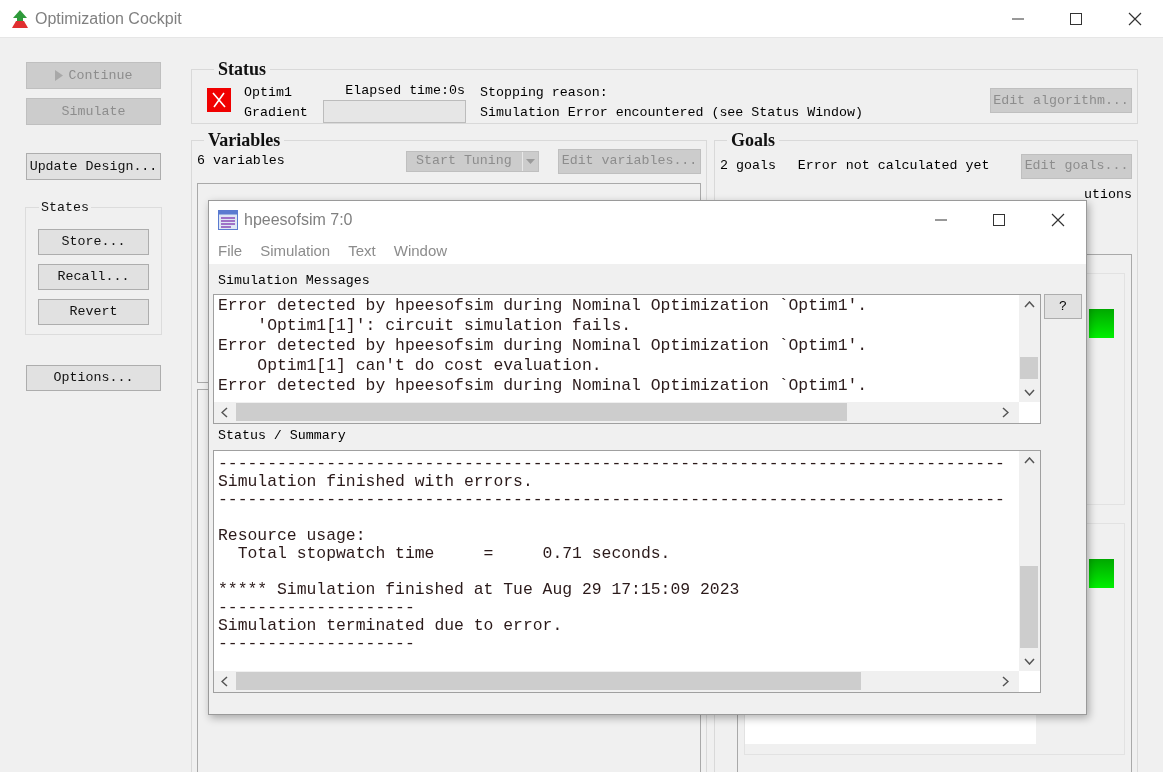 This screenshot has width=1163, height=772. What do you see at coordinates (244, 140) in the screenshot?
I see `section-title: Variables` at bounding box center [244, 140].